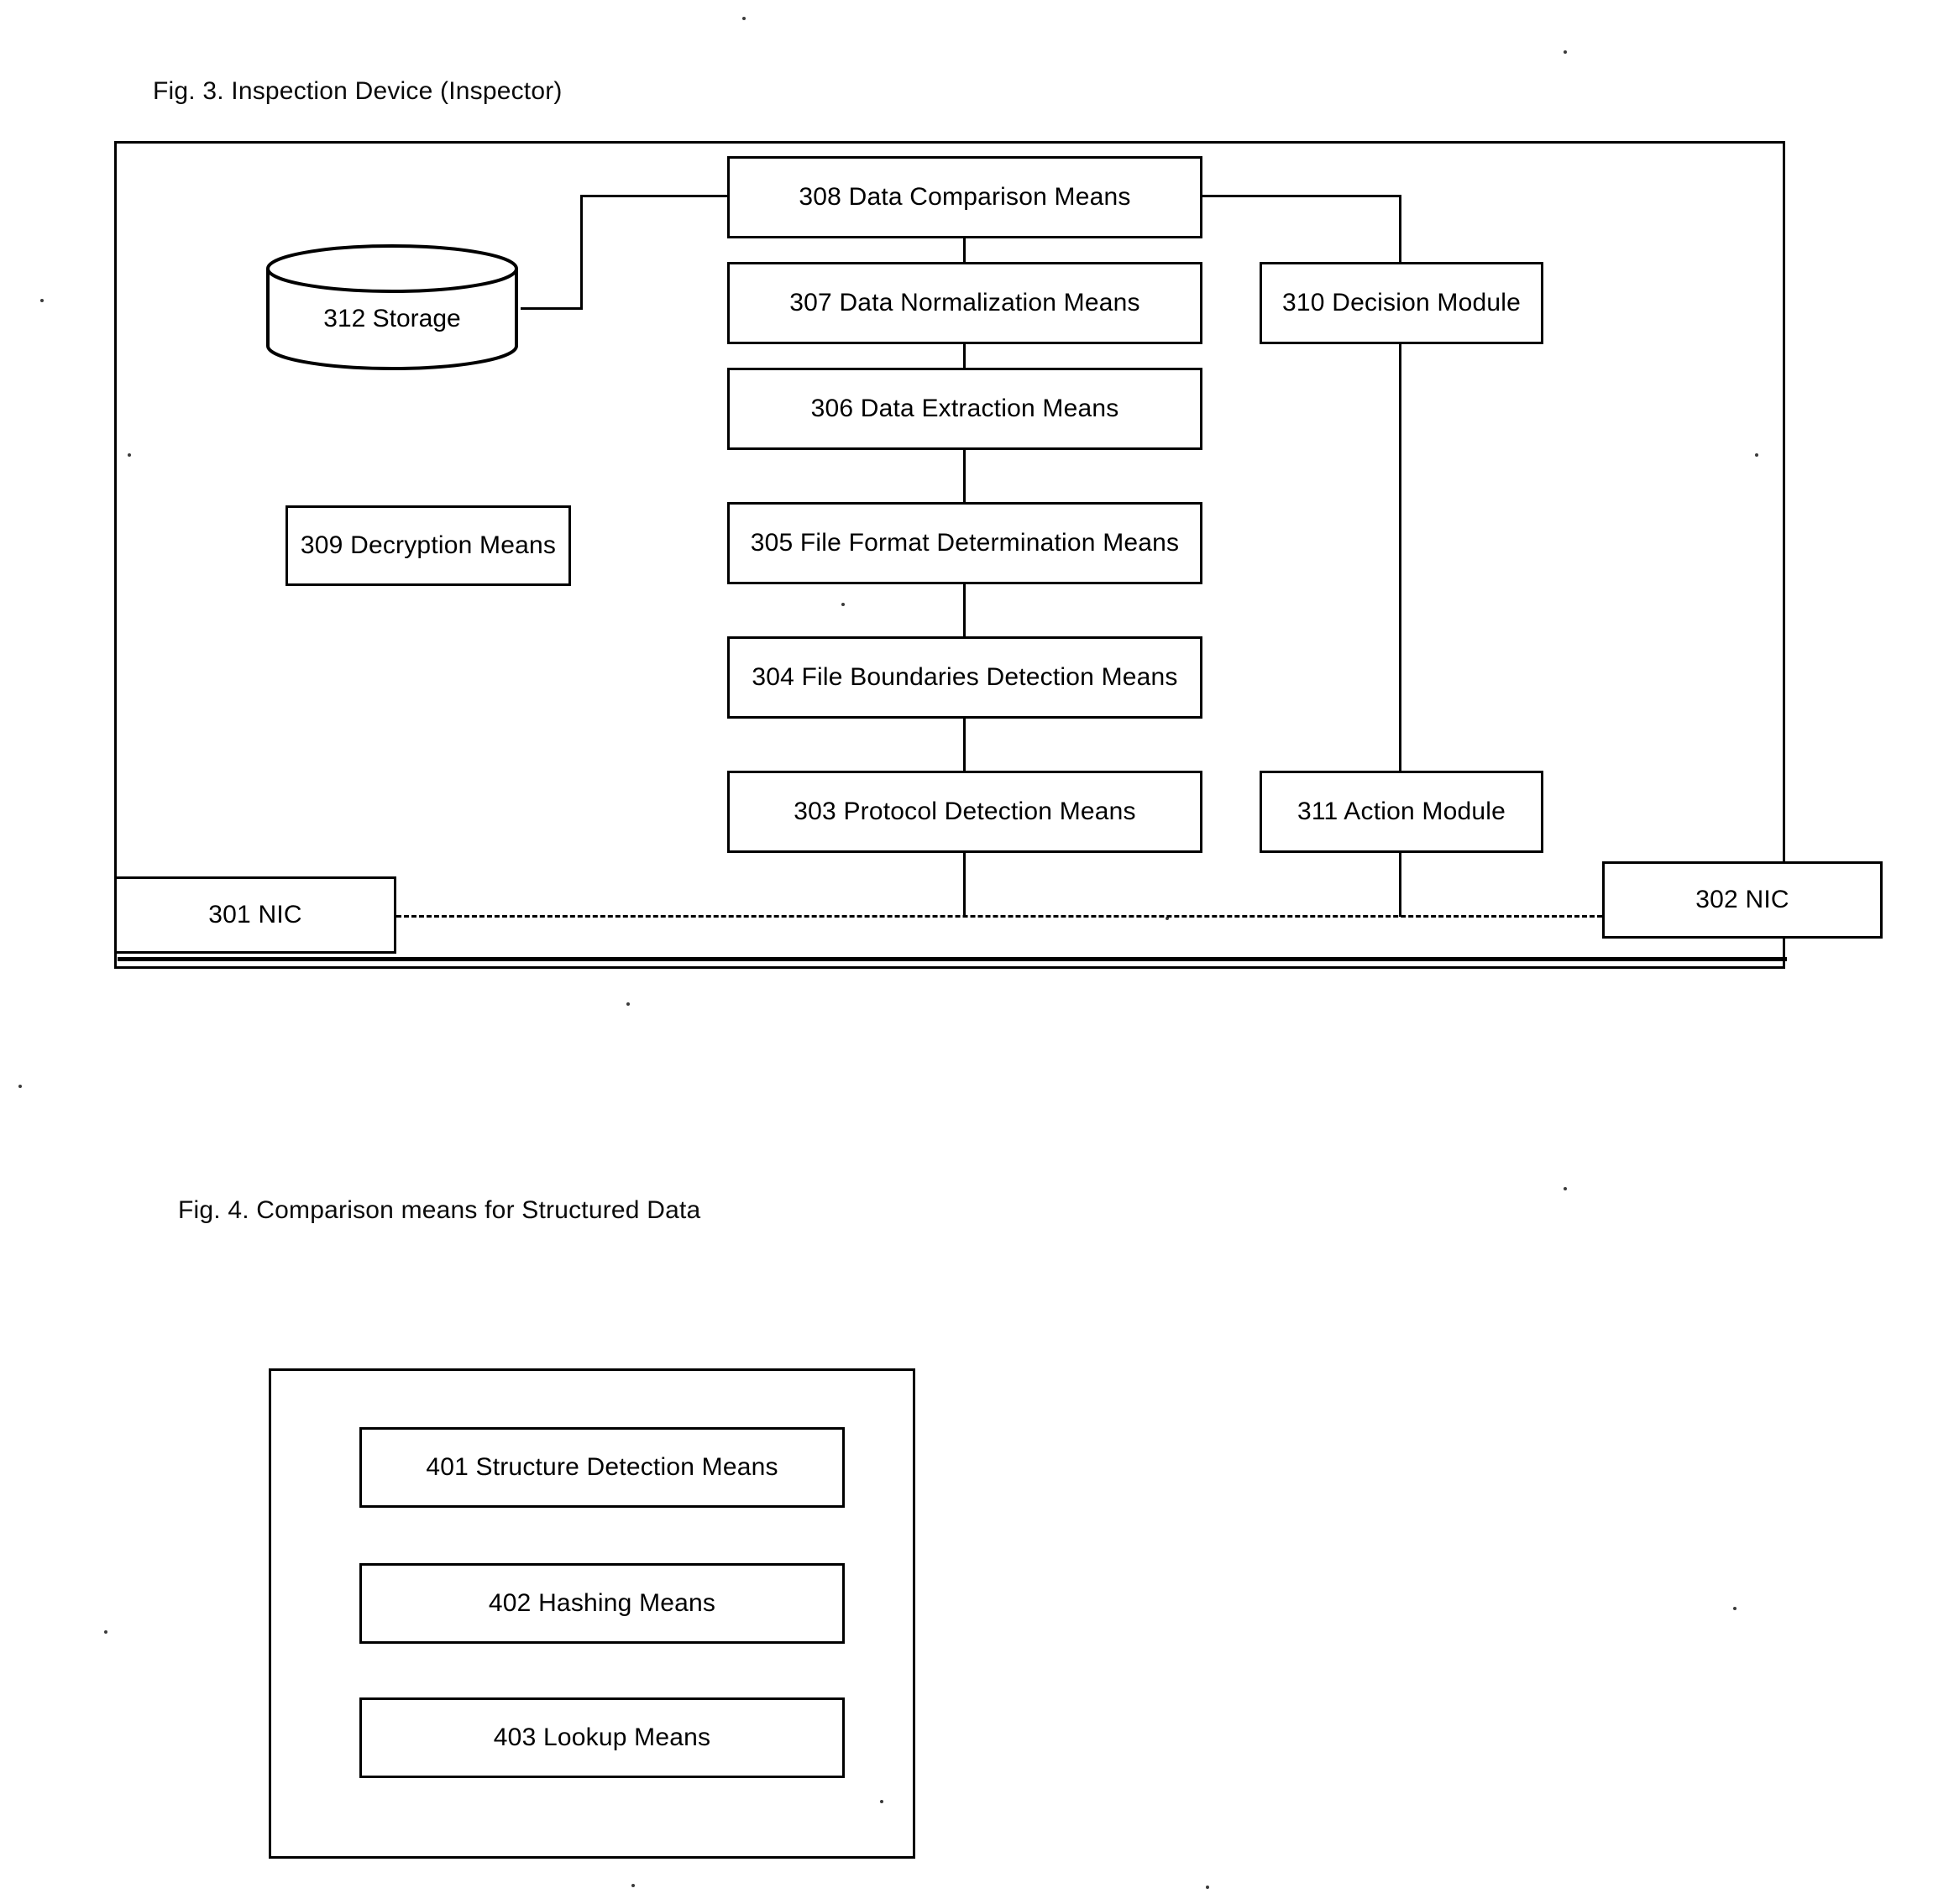 The width and height of the screenshot is (1933, 1904). I want to click on box-302-nic: 302 NIC, so click(1742, 900).